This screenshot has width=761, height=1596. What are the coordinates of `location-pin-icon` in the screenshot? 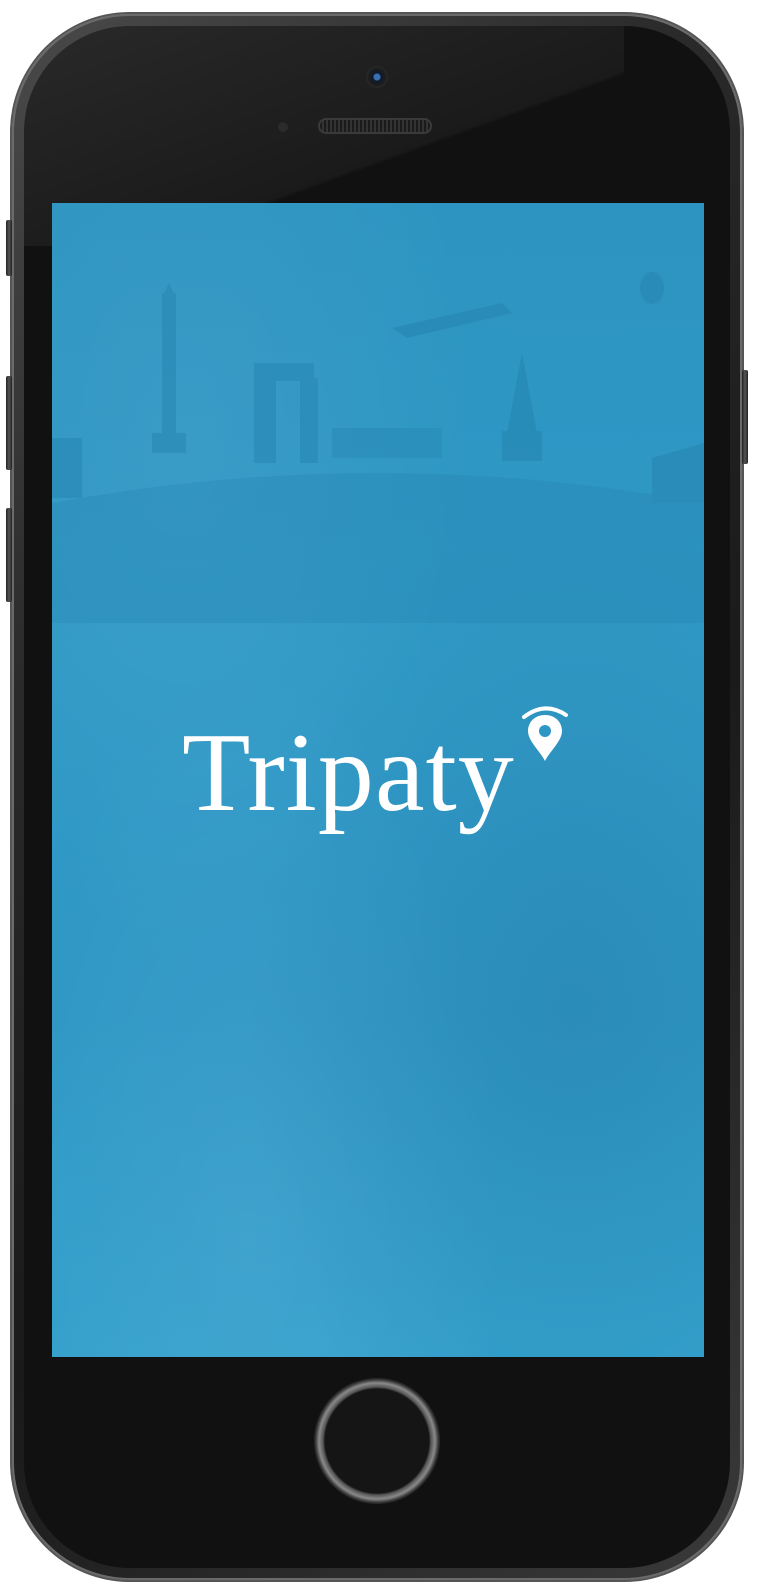 It's located at (545, 733).